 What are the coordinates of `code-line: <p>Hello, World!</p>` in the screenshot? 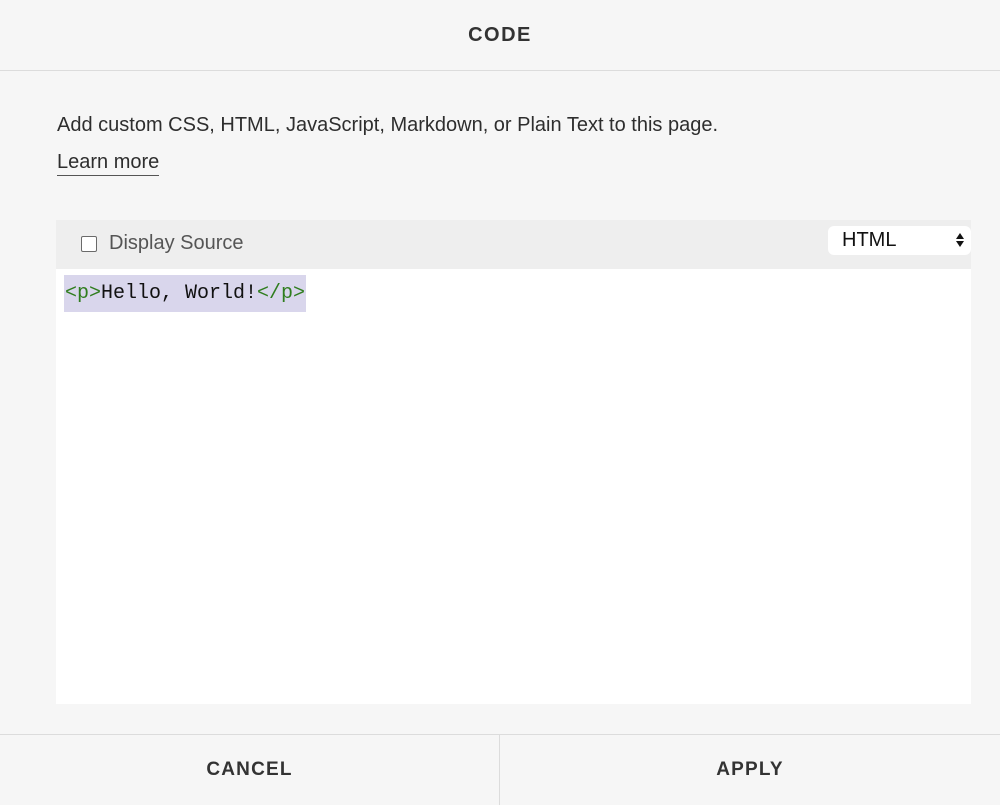 It's located at (185, 293).